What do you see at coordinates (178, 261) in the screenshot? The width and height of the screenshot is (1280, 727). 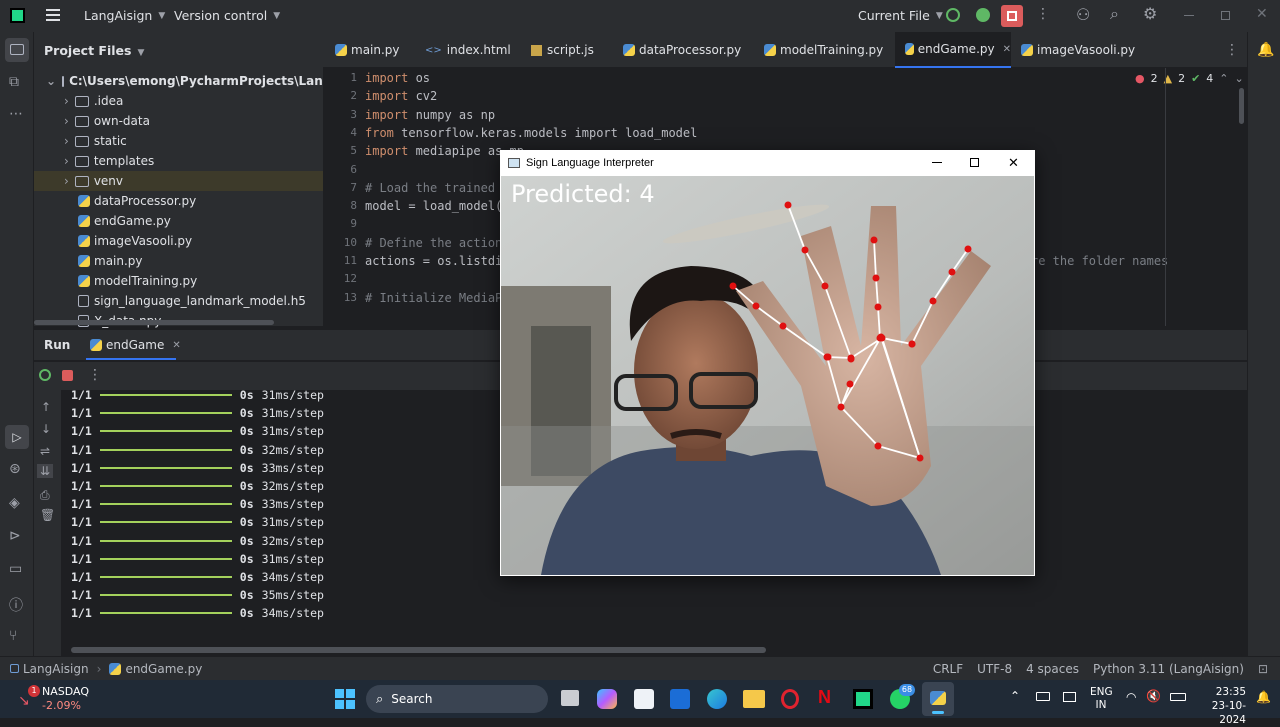 I see `tree-file-main: main.py` at bounding box center [178, 261].